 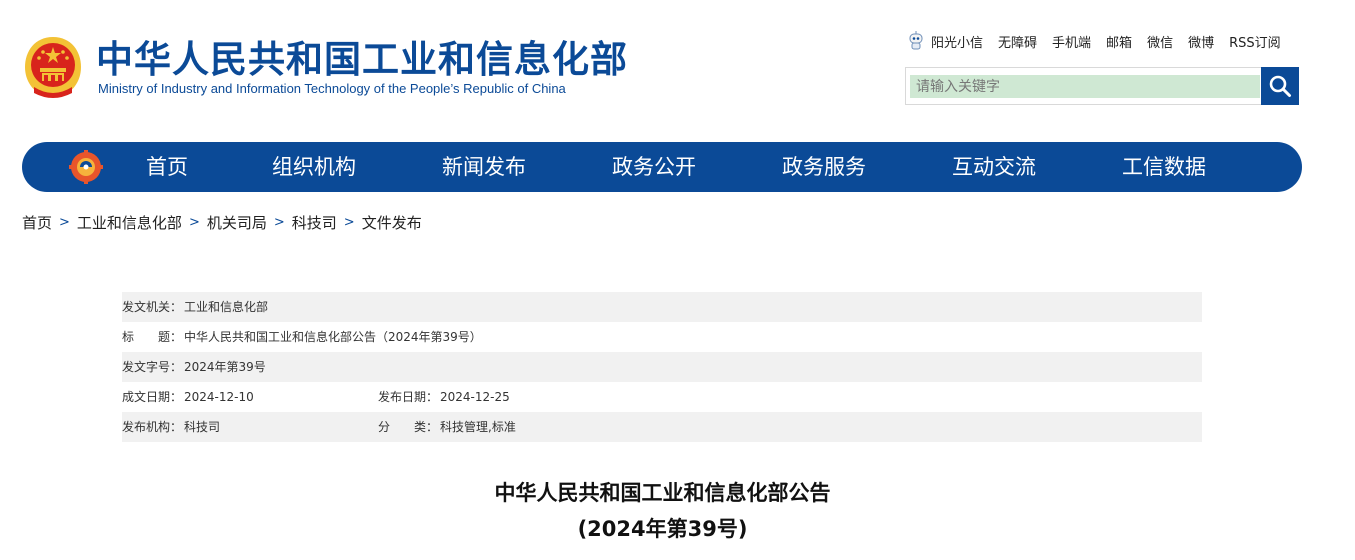 I want to click on search-button, so click(x=1280, y=86).